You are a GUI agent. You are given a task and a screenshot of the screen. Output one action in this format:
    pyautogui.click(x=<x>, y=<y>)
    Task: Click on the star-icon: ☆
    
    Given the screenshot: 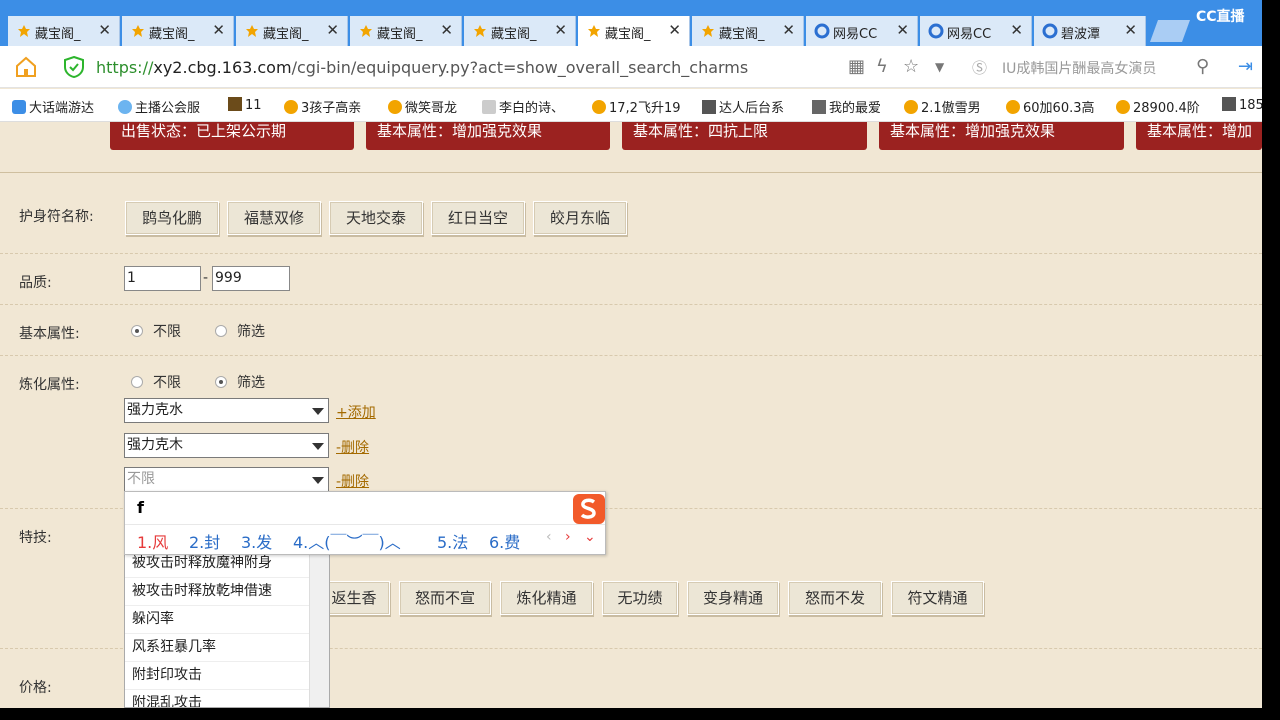 What is the action you would take?
    pyautogui.click(x=911, y=66)
    